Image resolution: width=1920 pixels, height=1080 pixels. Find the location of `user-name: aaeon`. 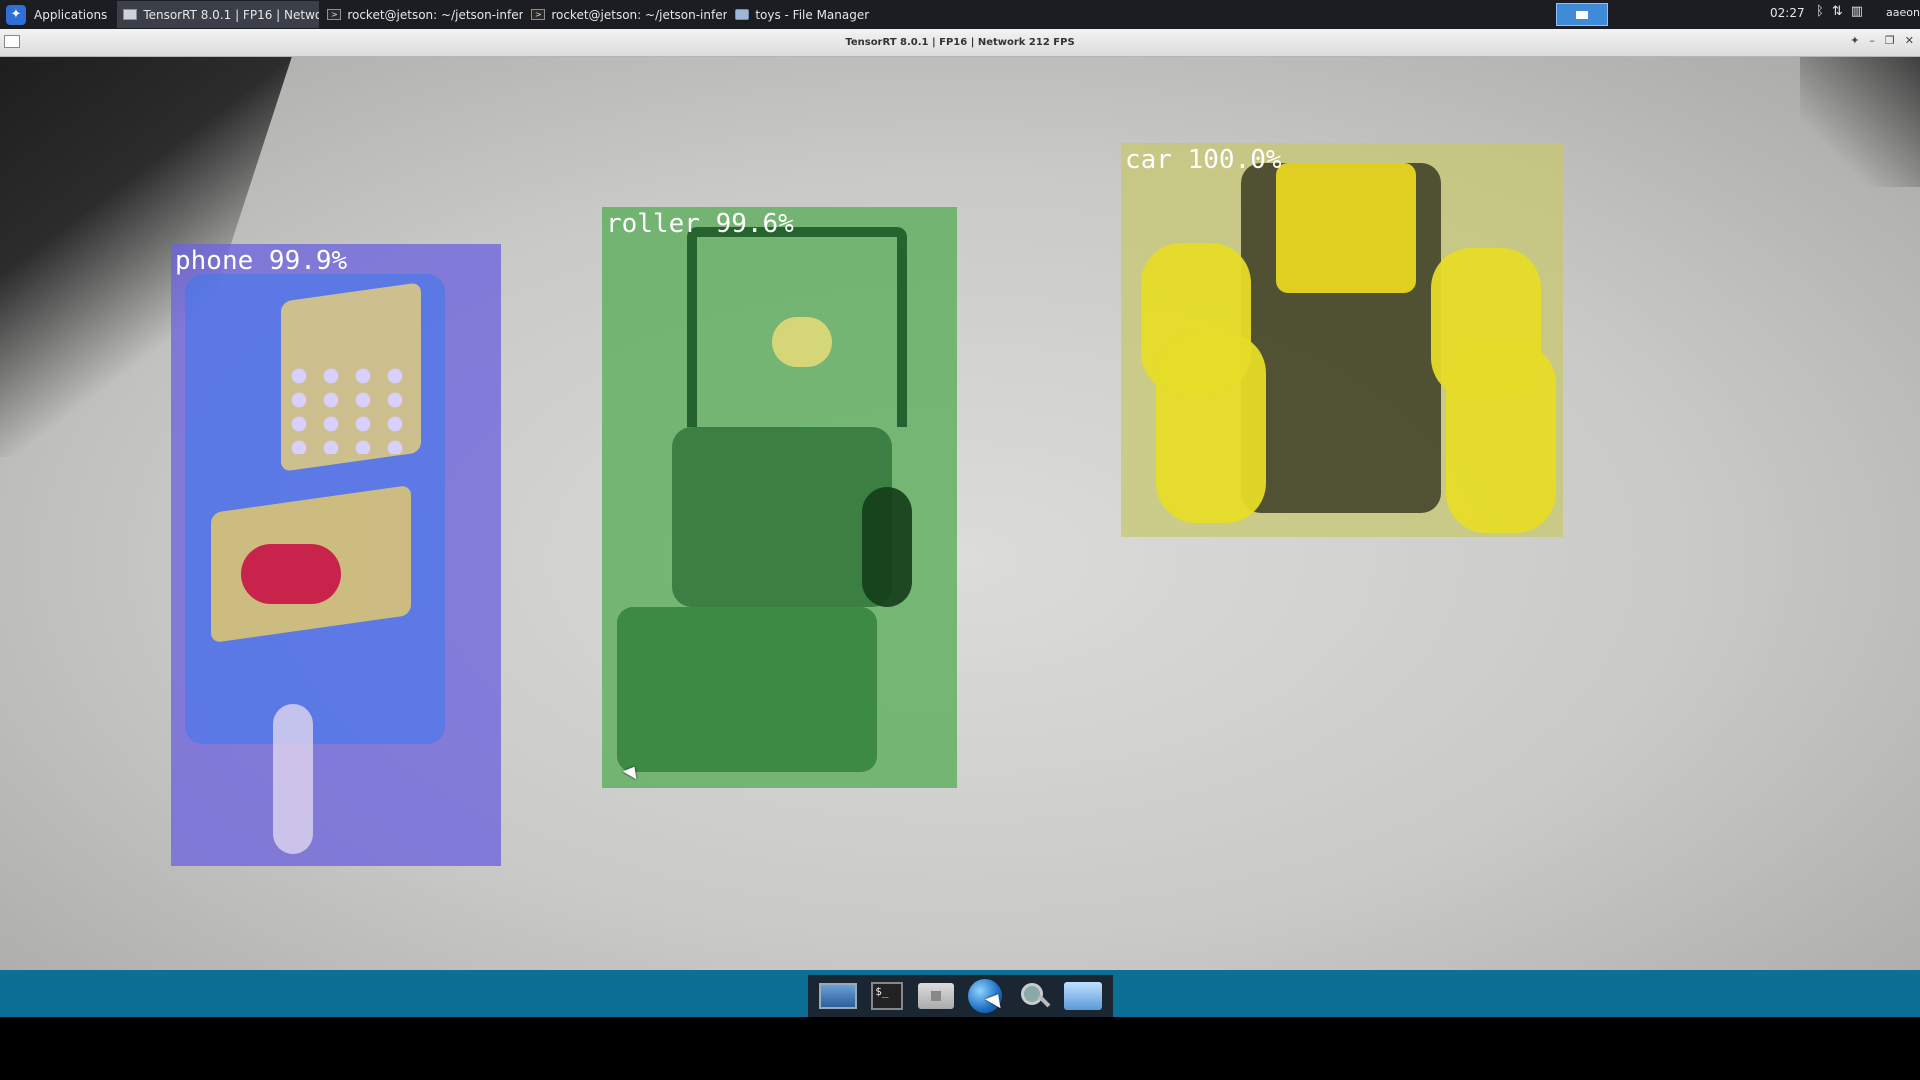

user-name: aaeon is located at coordinates (1903, 12).